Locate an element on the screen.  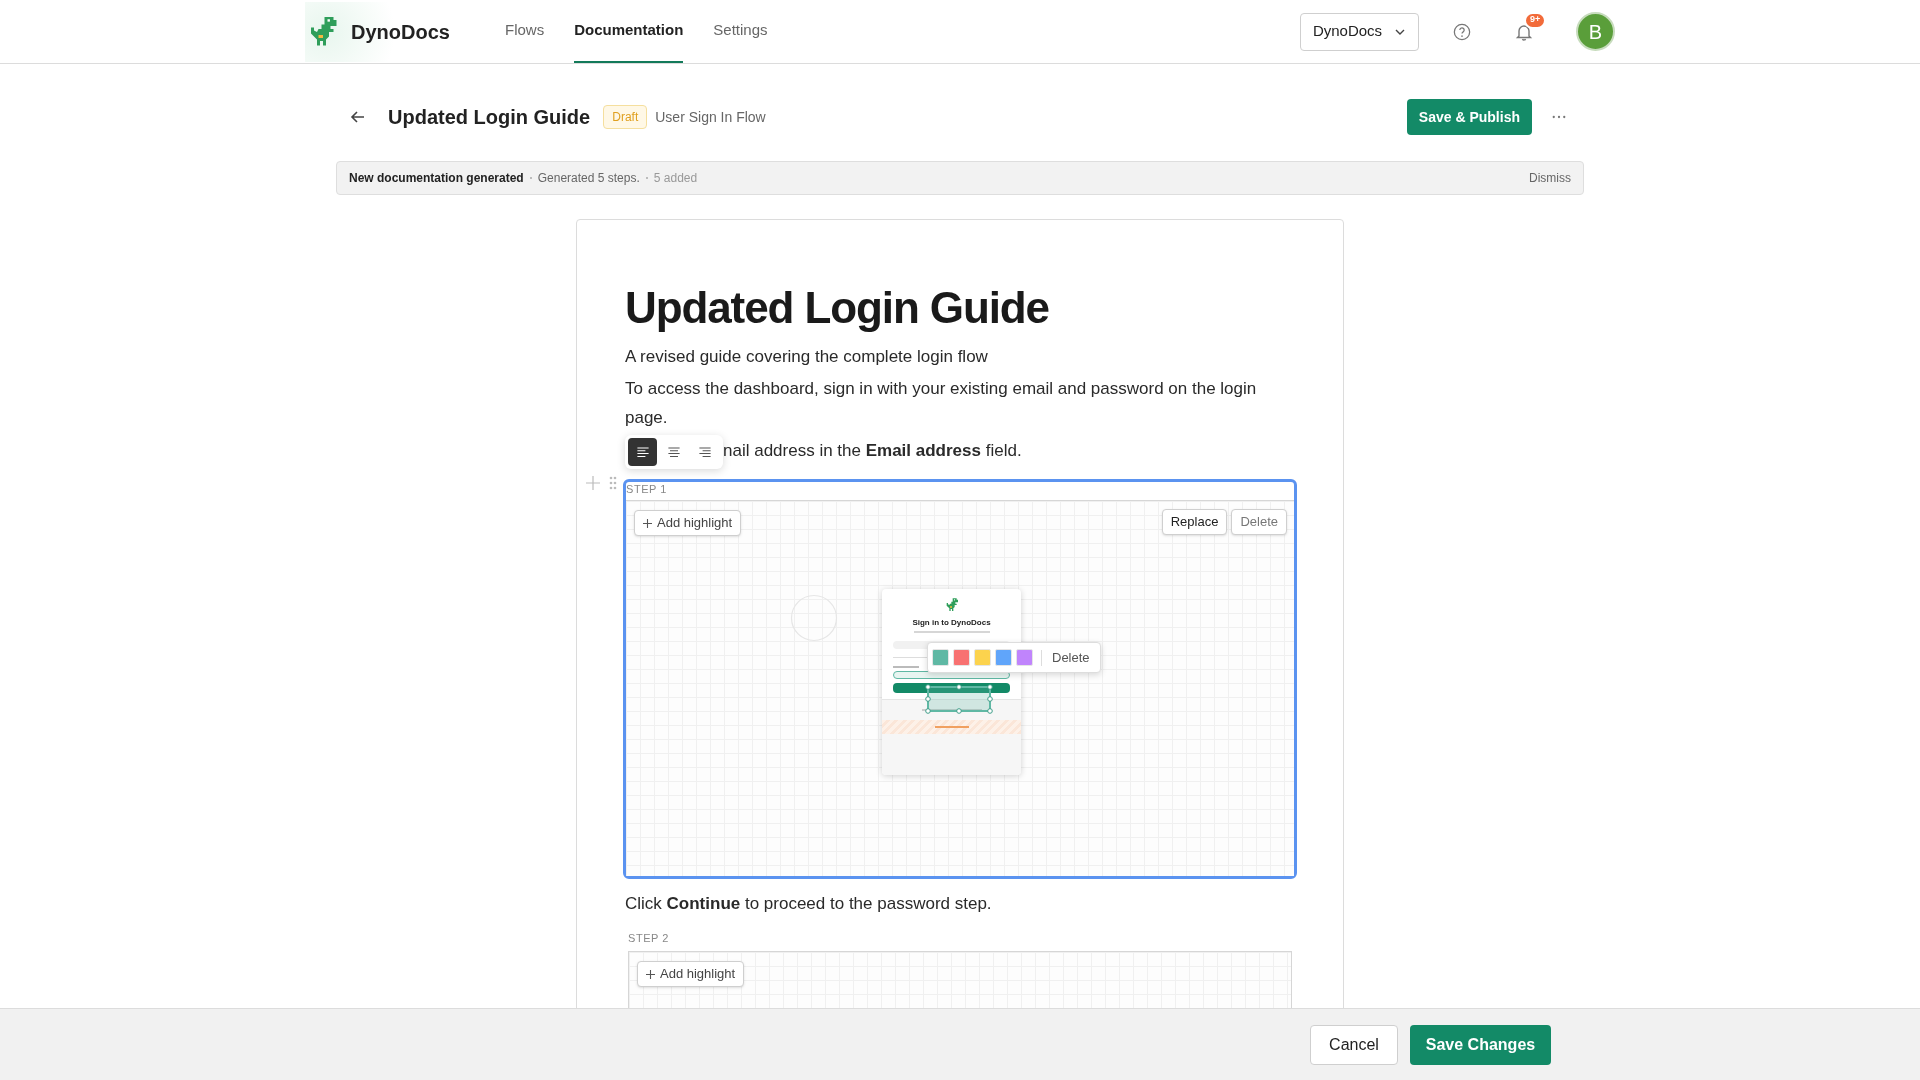
notification-badge: 9+ is located at coordinates (1535, 20).